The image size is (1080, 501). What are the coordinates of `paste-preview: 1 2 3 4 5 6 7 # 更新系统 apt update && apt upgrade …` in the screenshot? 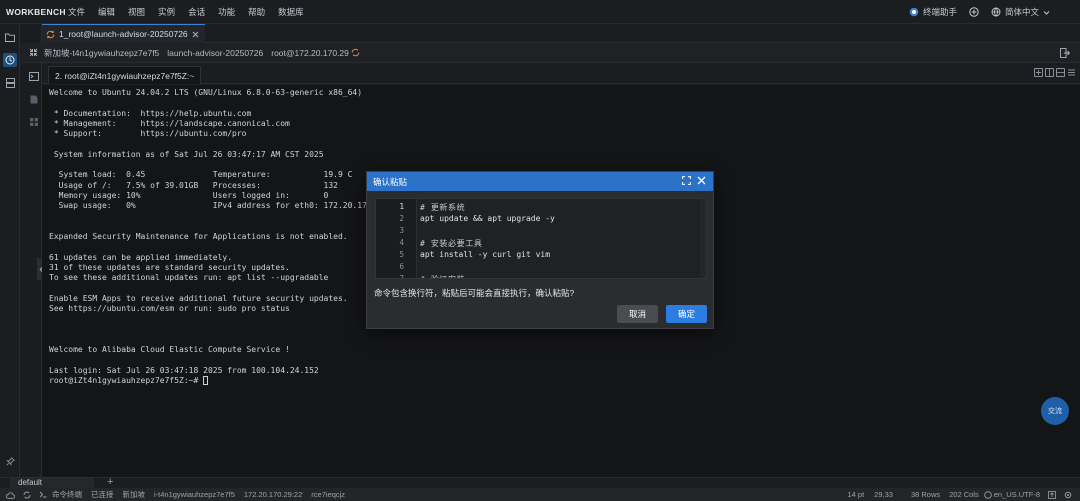 It's located at (541, 238).